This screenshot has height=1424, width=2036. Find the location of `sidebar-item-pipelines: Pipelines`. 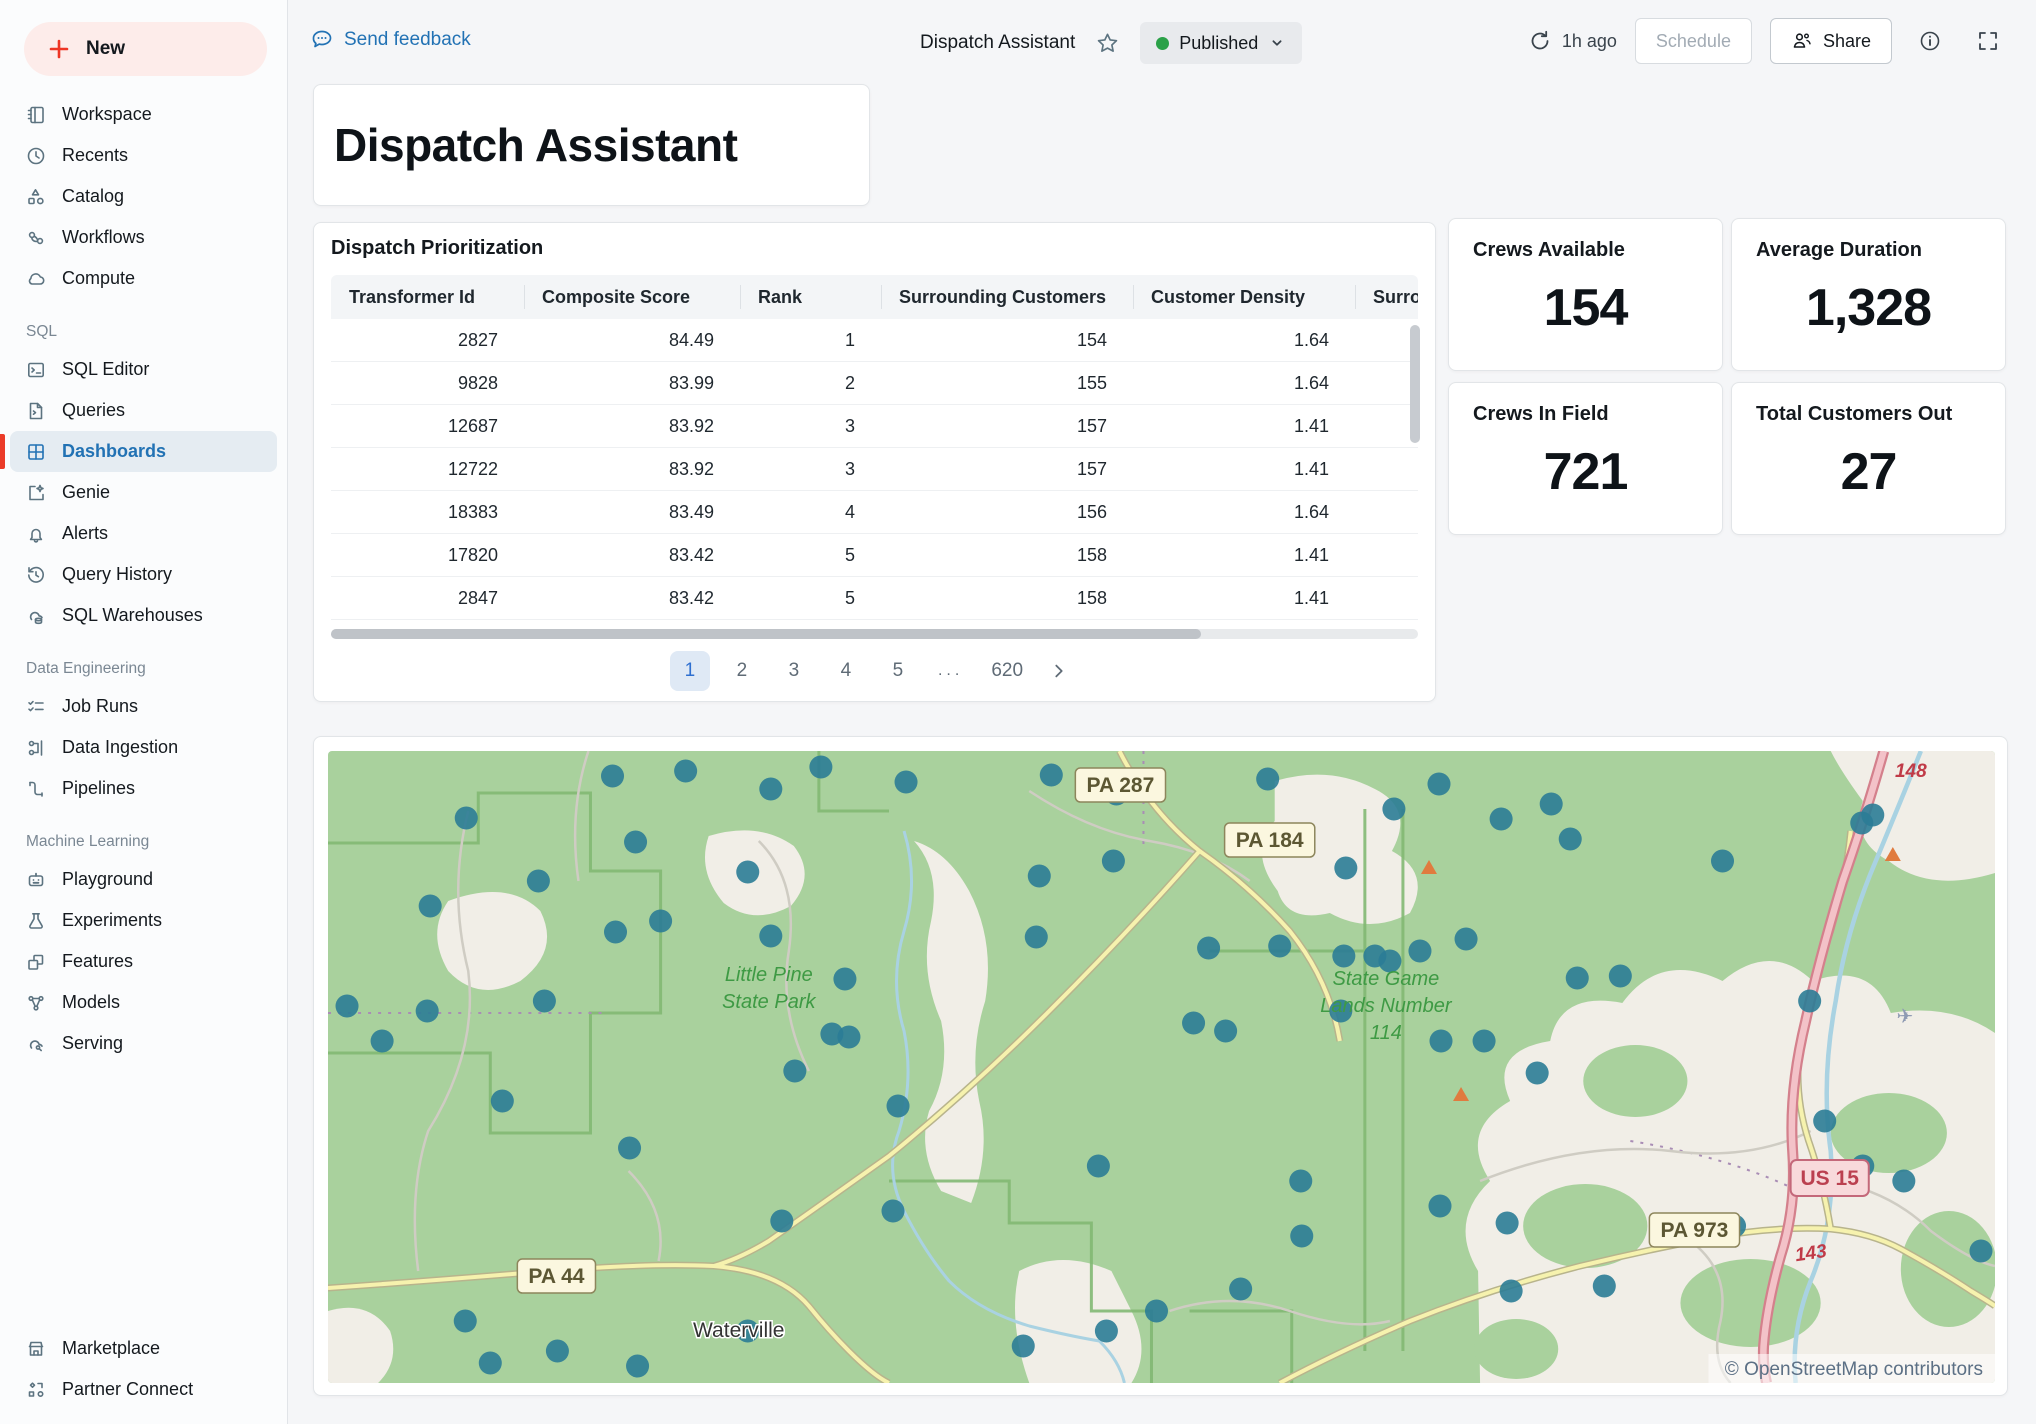

sidebar-item-pipelines: Pipelines is located at coordinates (143, 788).